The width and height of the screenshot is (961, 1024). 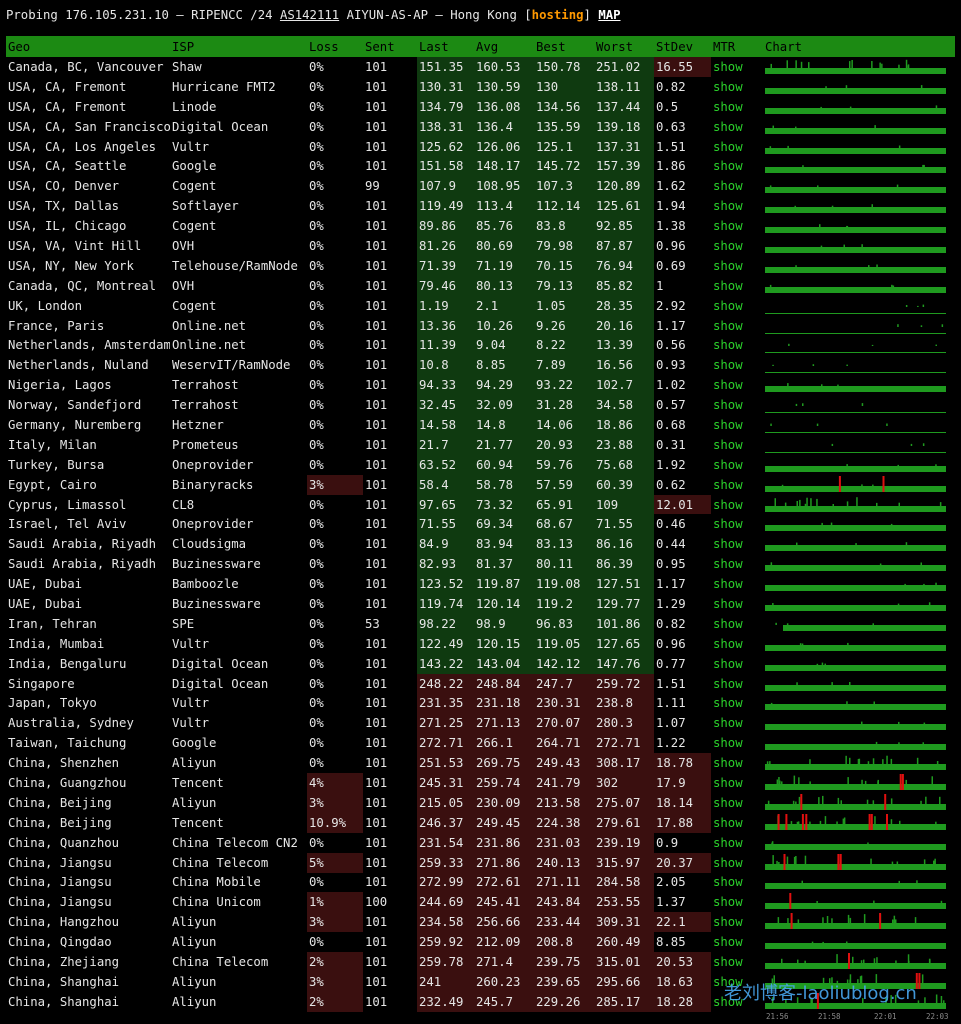 What do you see at coordinates (445, 623) in the screenshot?
I see `cell-last: 98.22` at bounding box center [445, 623].